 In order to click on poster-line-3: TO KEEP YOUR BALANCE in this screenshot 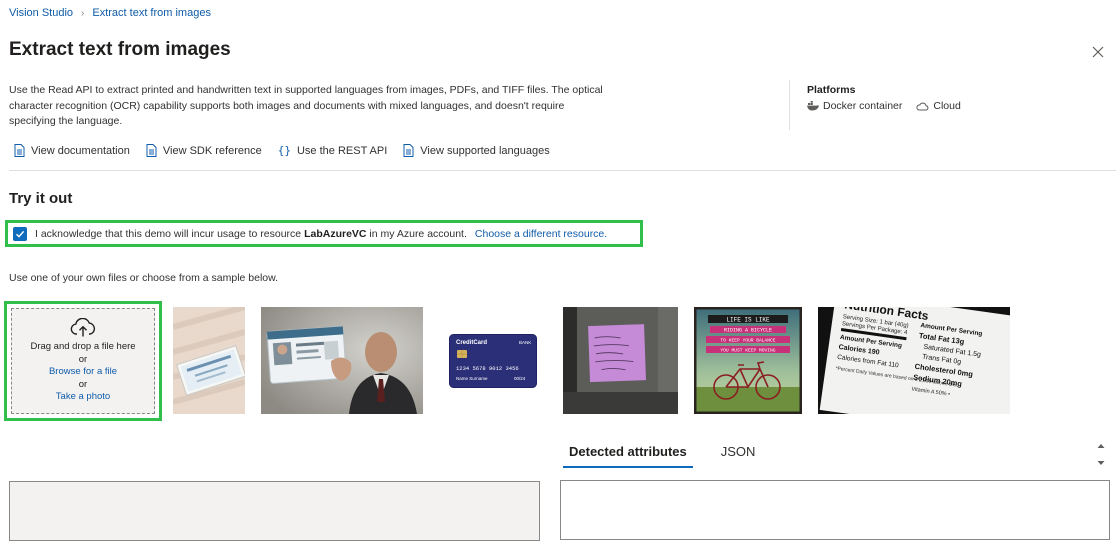, I will do `click(747, 341)`.